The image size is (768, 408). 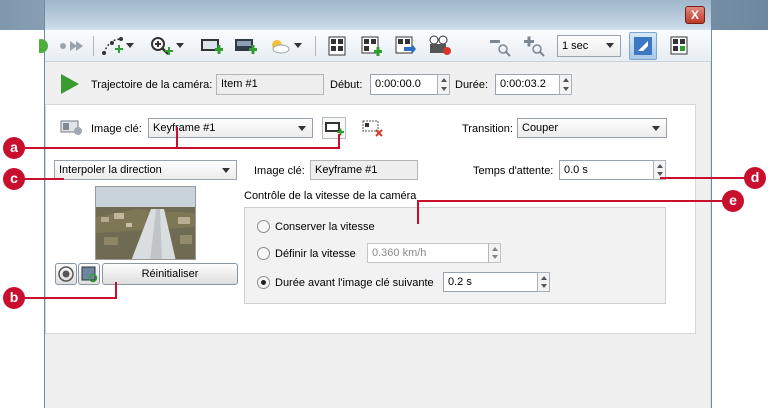 What do you see at coordinates (372, 128) in the screenshot?
I see `delete-keyframe-button` at bounding box center [372, 128].